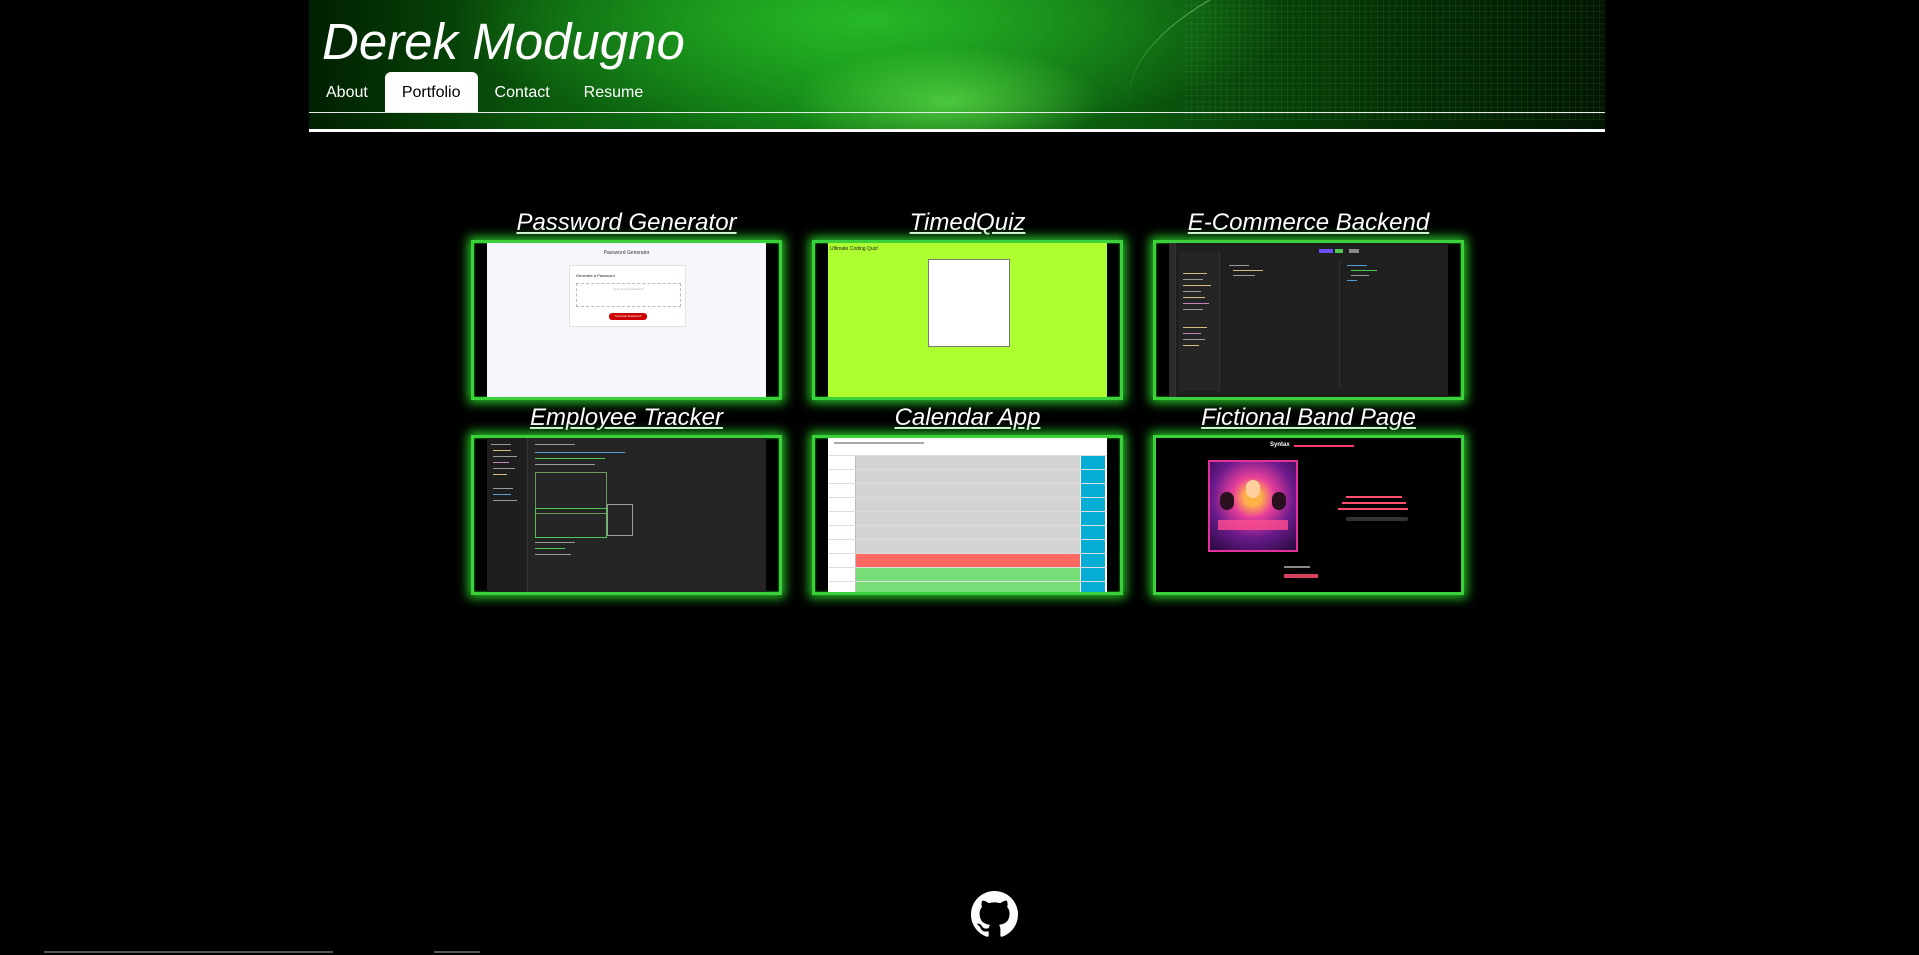 The height and width of the screenshot is (955, 1919). What do you see at coordinates (595, 275) in the screenshot?
I see `preview-card-label: Generate a Password` at bounding box center [595, 275].